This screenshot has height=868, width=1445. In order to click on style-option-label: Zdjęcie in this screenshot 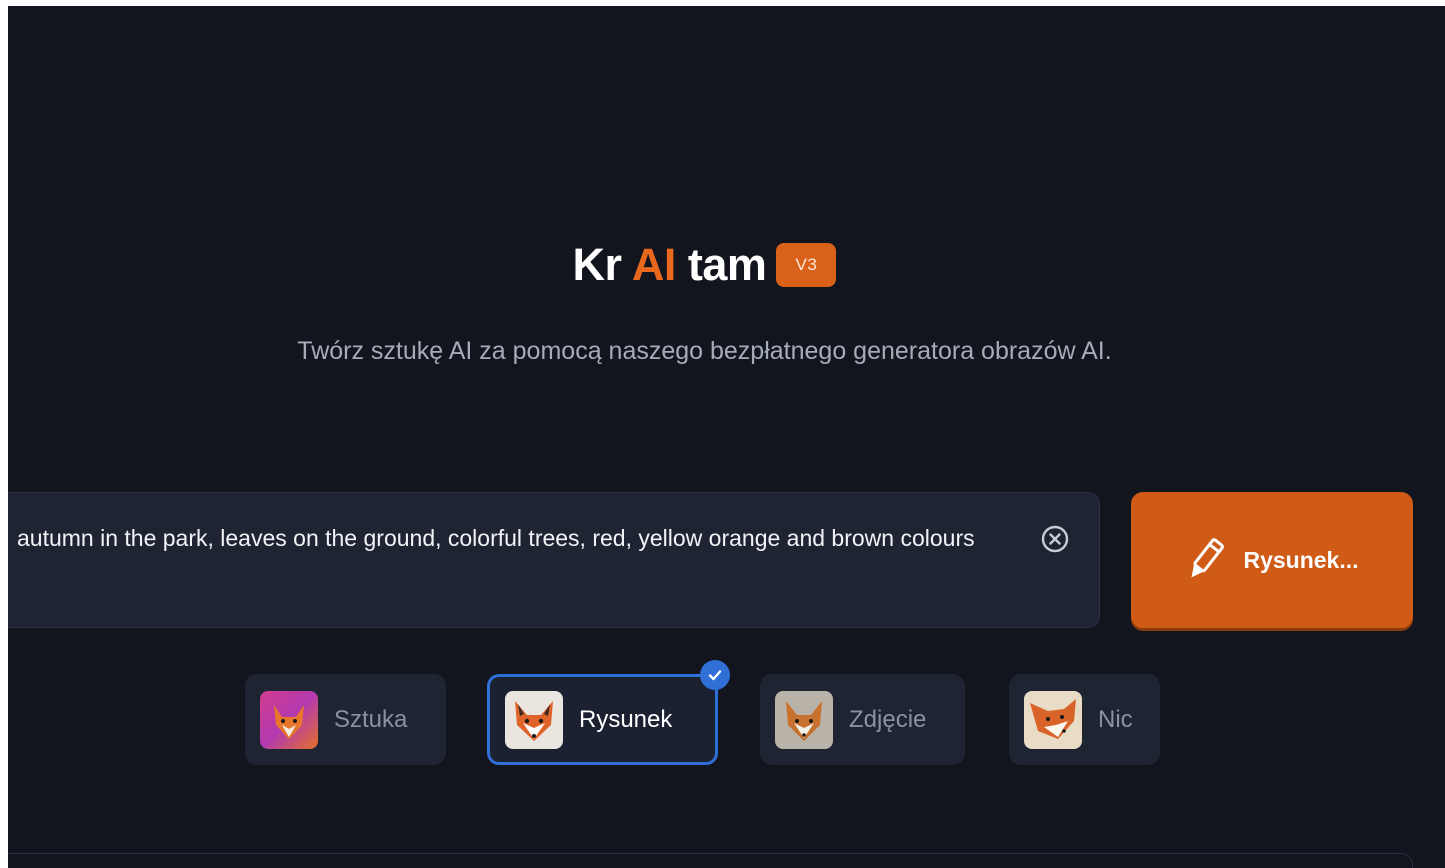, I will do `click(888, 719)`.